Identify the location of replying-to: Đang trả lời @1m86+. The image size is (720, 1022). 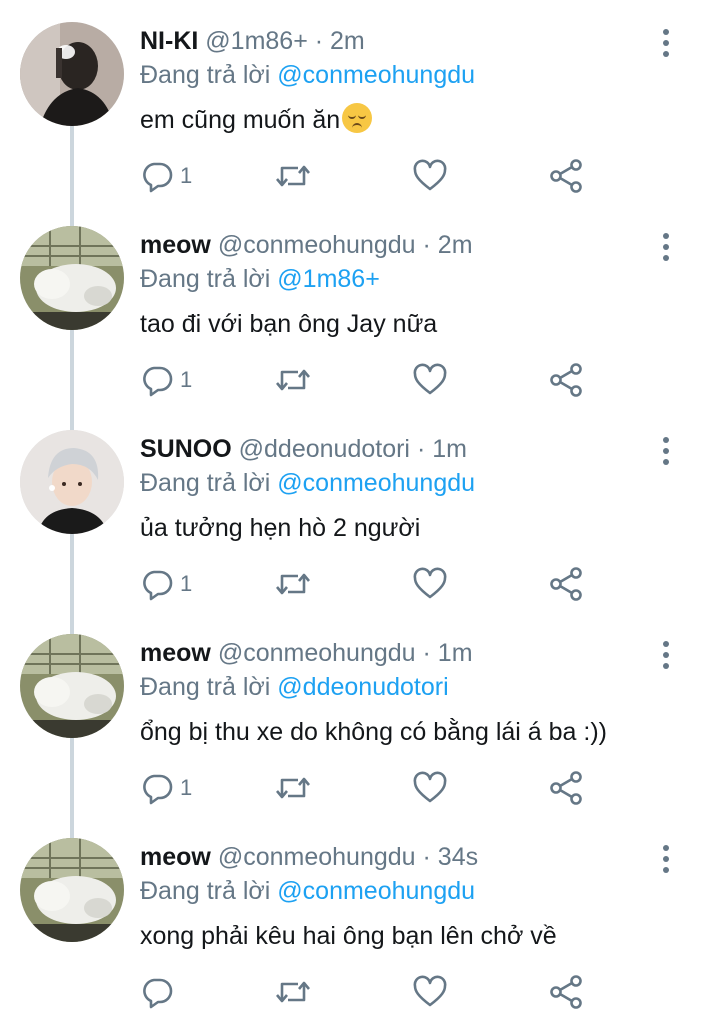
(260, 279).